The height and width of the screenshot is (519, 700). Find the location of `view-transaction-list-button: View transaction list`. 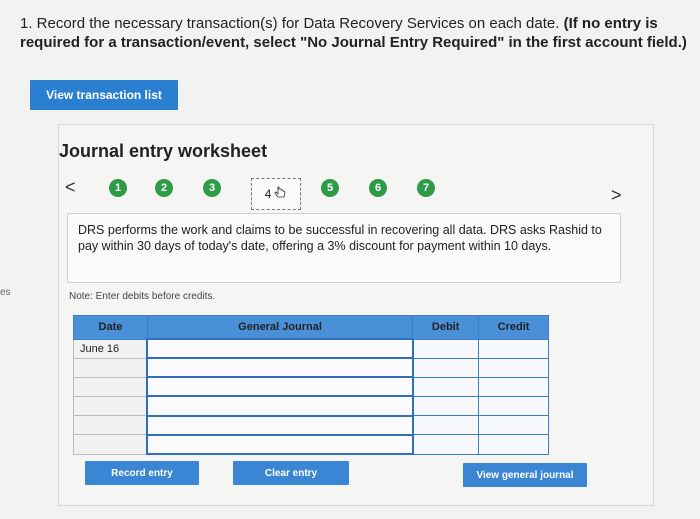

view-transaction-list-button: View transaction list is located at coordinates (104, 95).